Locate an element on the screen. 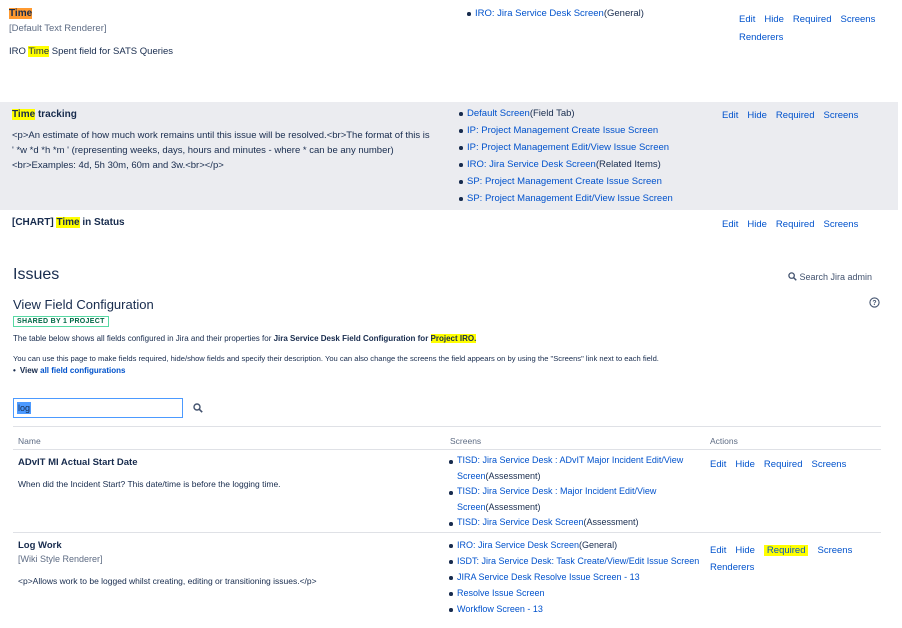 This screenshot has height=628, width=902. help-icon: ? is located at coordinates (874, 304).